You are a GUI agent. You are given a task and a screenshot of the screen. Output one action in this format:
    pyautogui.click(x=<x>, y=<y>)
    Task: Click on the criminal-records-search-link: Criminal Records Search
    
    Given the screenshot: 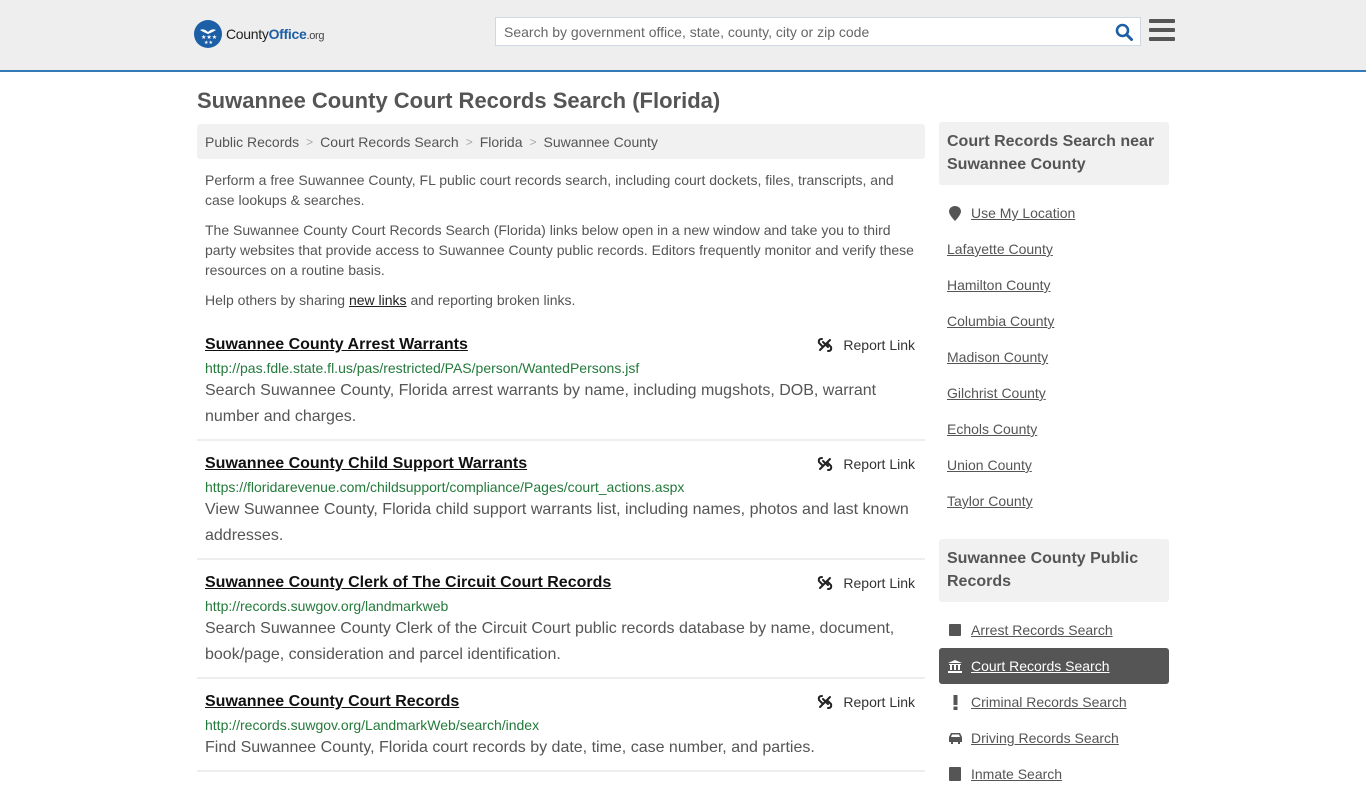 What is the action you would take?
    pyautogui.click(x=1049, y=702)
    